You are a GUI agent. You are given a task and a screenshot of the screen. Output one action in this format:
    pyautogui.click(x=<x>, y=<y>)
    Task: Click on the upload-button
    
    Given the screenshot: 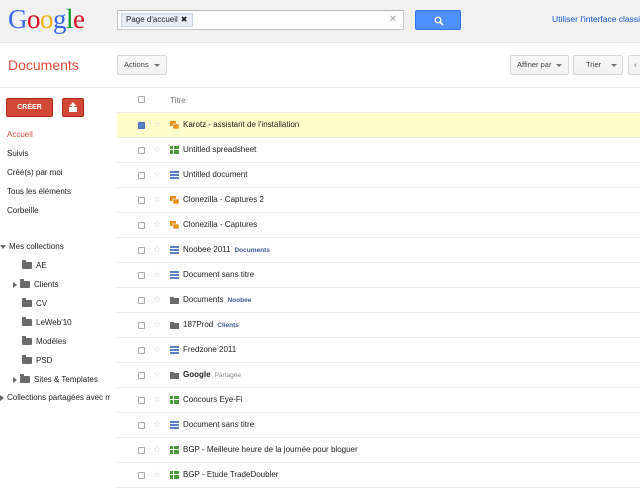 What is the action you would take?
    pyautogui.click(x=73, y=107)
    